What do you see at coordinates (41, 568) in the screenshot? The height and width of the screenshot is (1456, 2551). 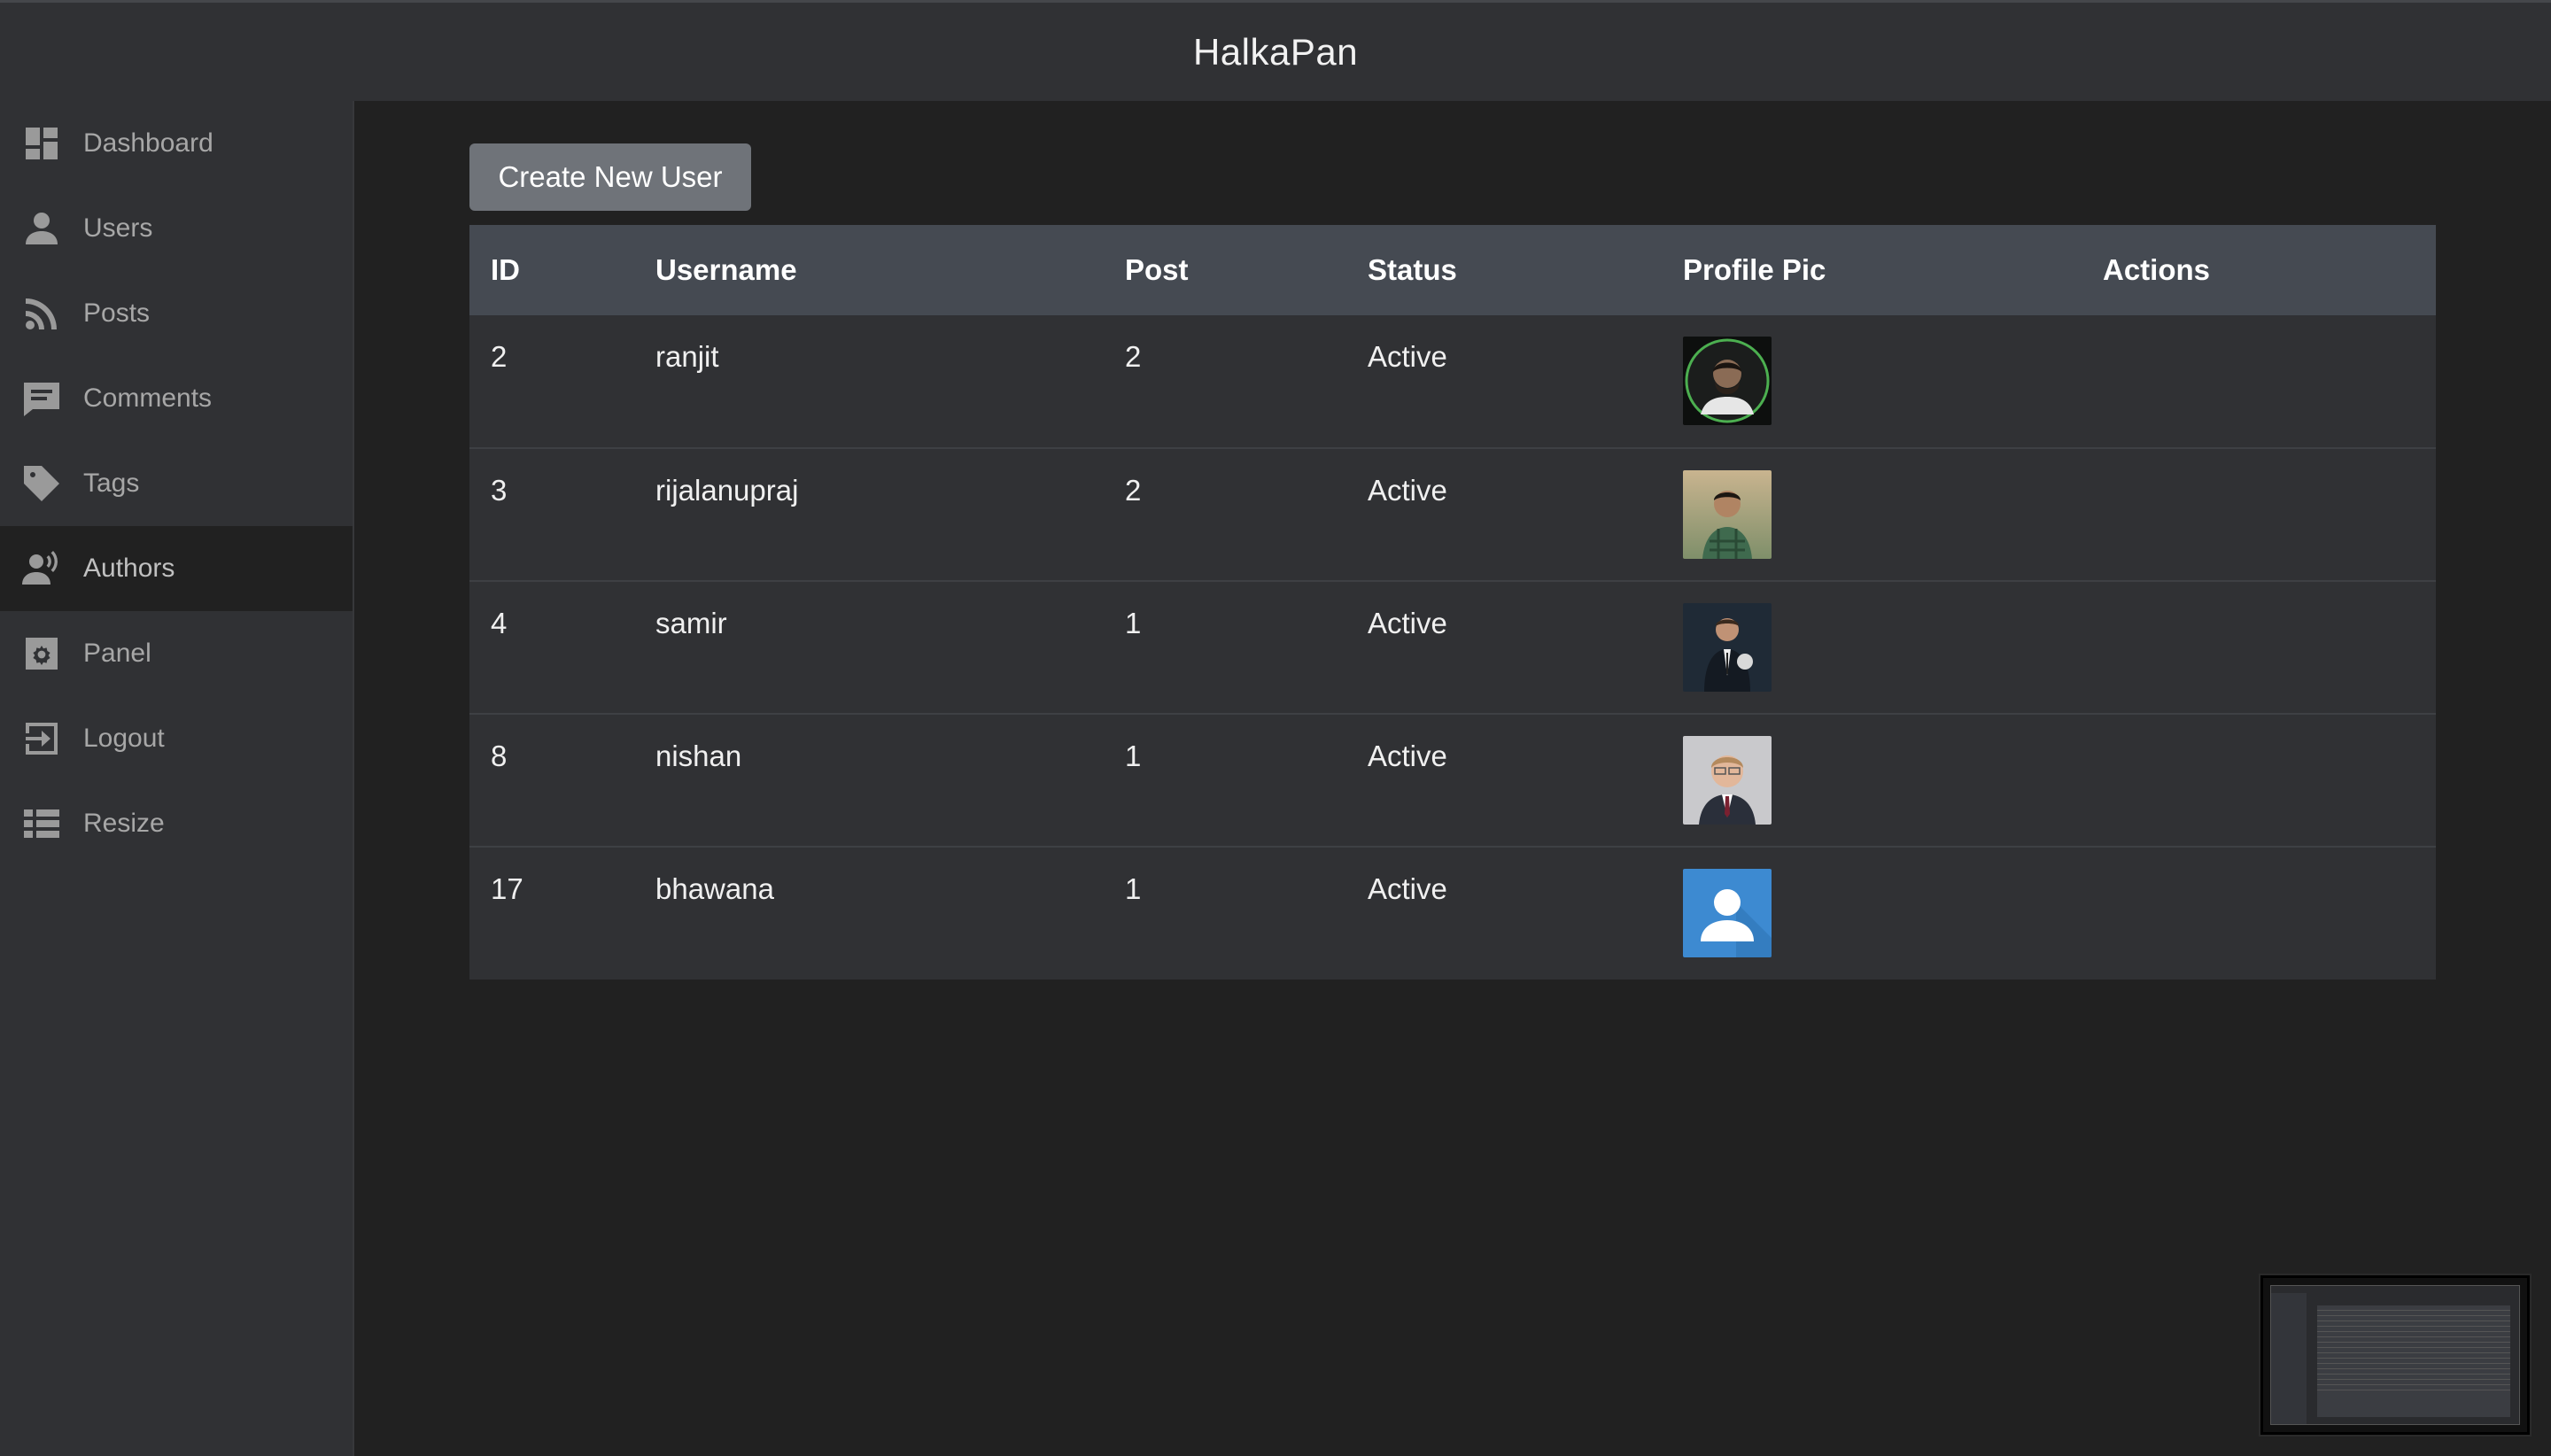 I see `speaker-user-icon` at bounding box center [41, 568].